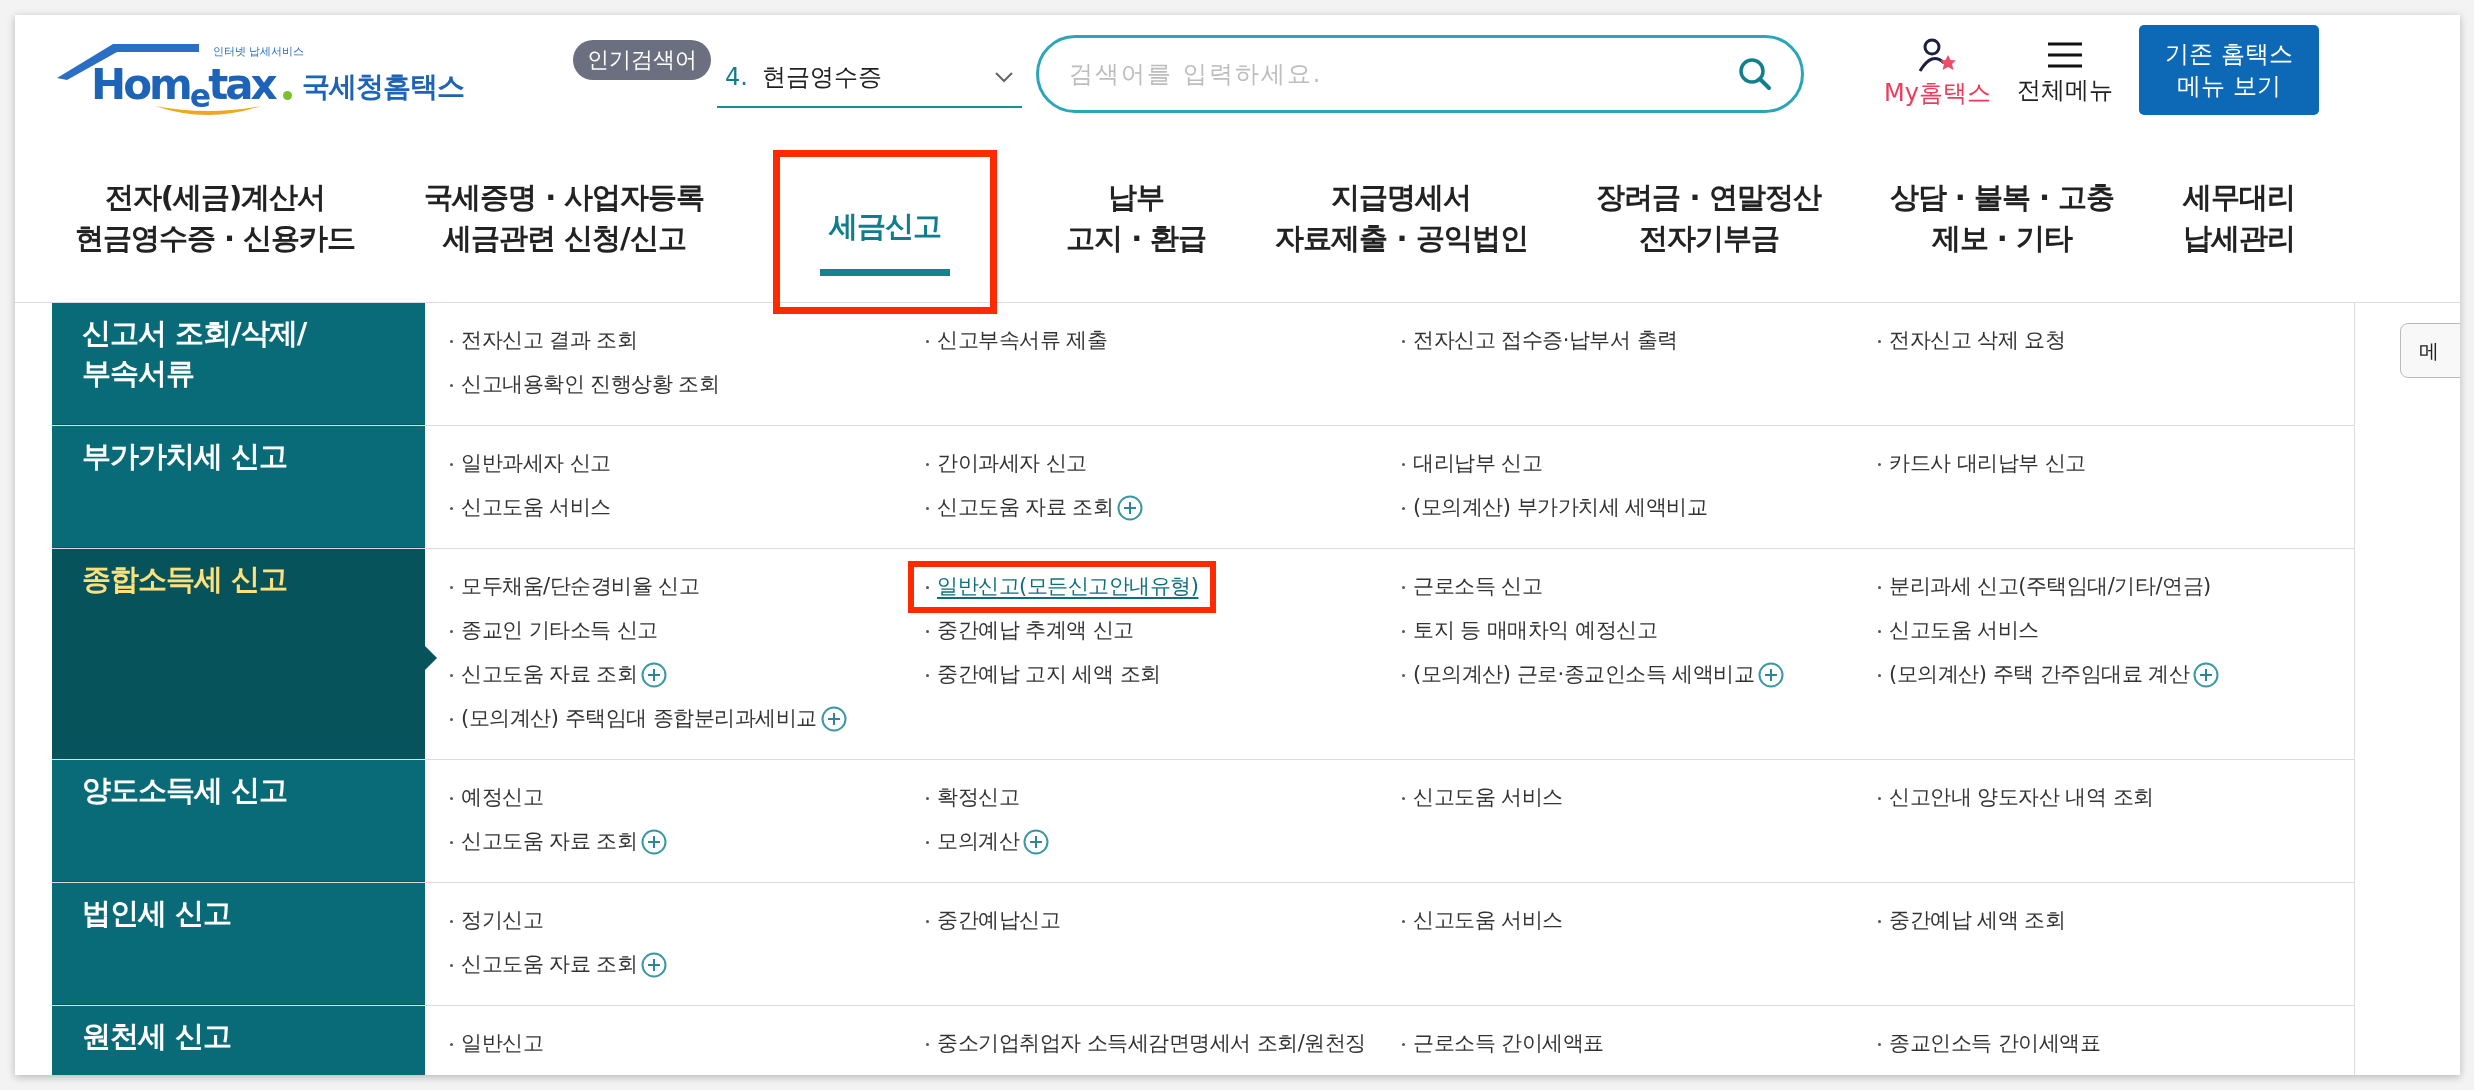  I want to click on menu-link: 신고안내 양도자산 내역 조회, so click(2016, 798).